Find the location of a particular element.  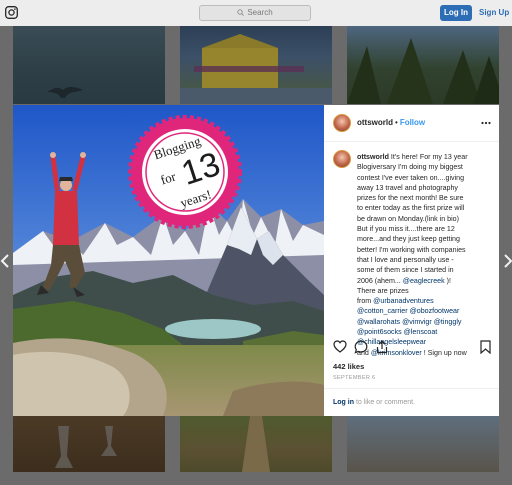

username-link: ottsworld is located at coordinates (375, 122).